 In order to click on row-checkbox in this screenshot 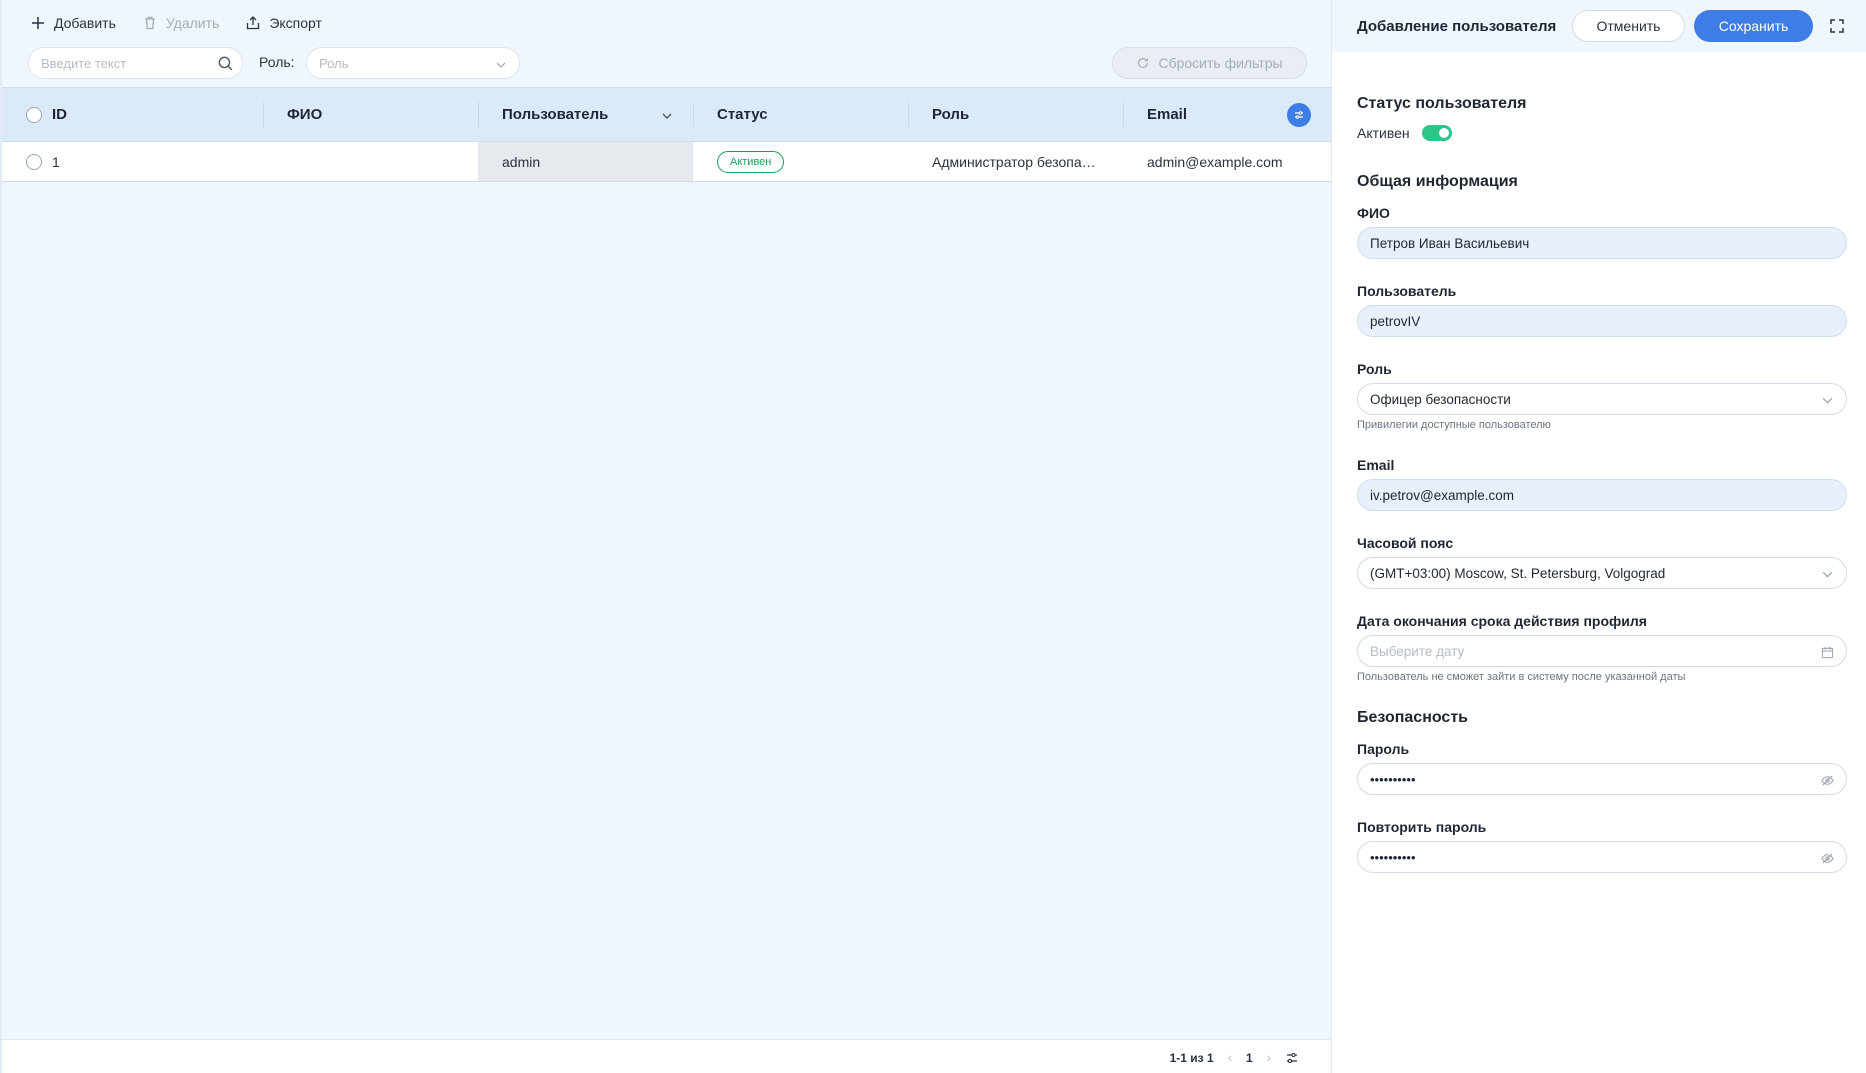, I will do `click(34, 161)`.